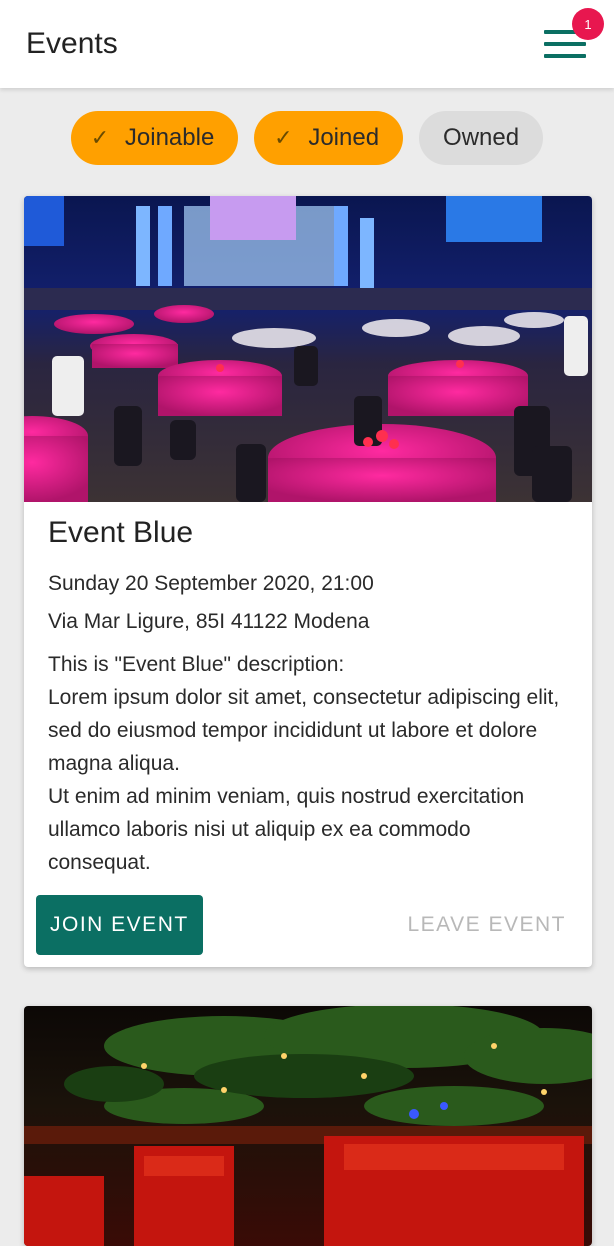 The width and height of the screenshot is (614, 1246). What do you see at coordinates (308, 923) in the screenshot?
I see `card-actions: JOIN EVENT LEAVE EVENT` at bounding box center [308, 923].